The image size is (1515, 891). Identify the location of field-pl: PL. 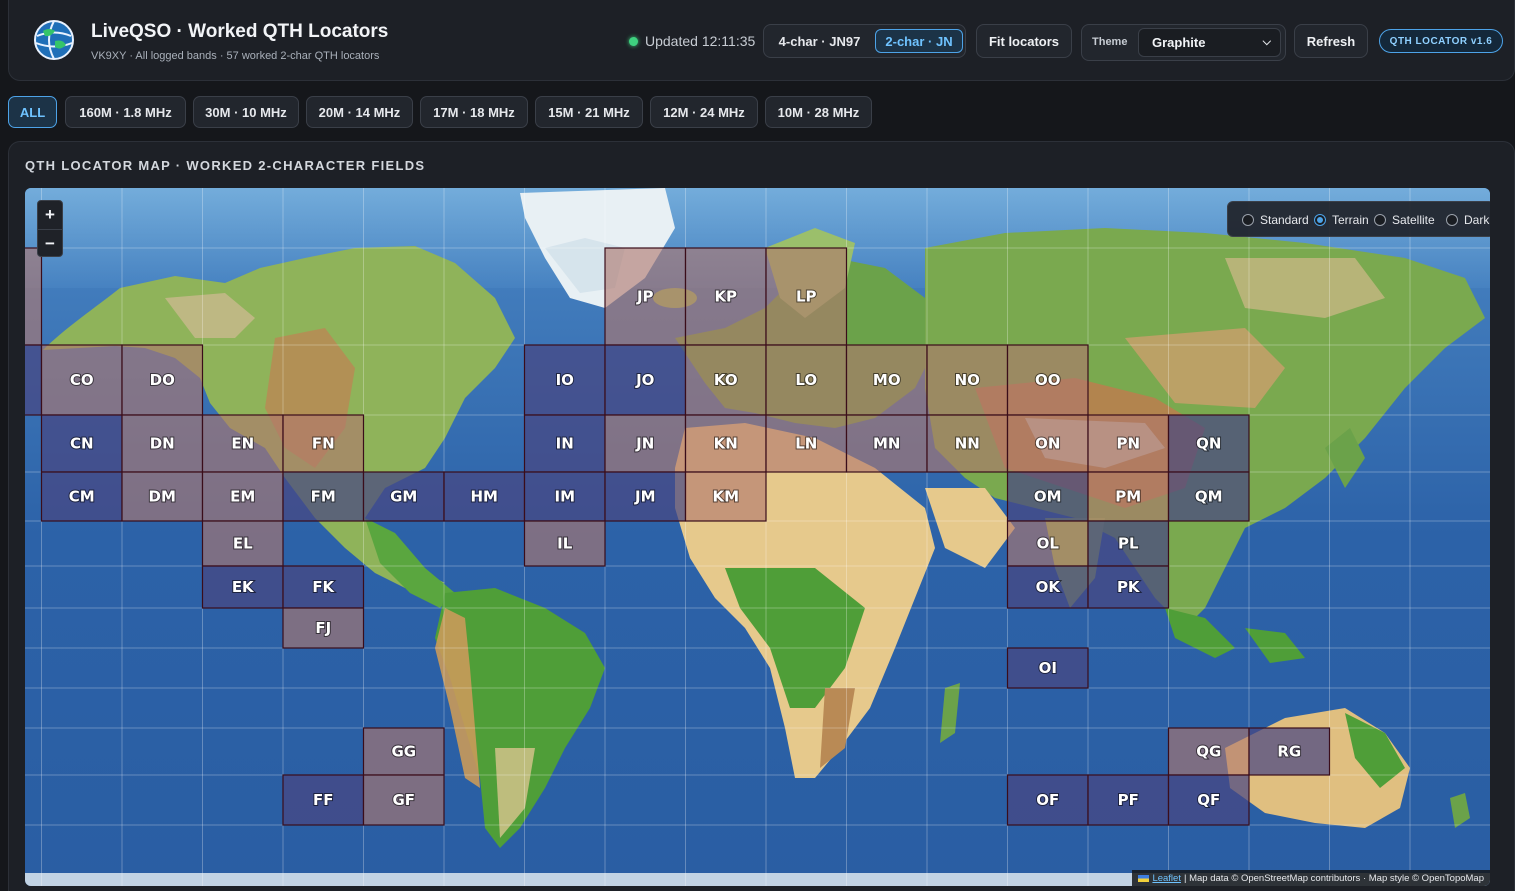
(1128, 543).